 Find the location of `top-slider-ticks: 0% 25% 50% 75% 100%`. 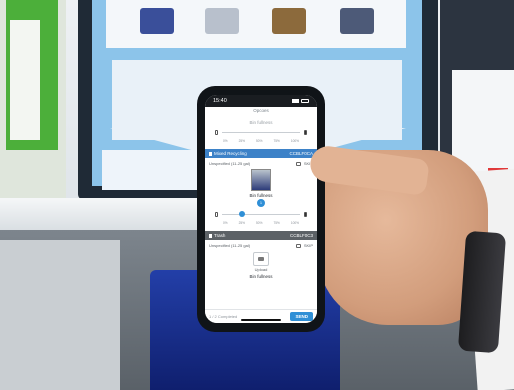

top-slider-ticks: 0% 25% 50% 75% 100% is located at coordinates (261, 141).